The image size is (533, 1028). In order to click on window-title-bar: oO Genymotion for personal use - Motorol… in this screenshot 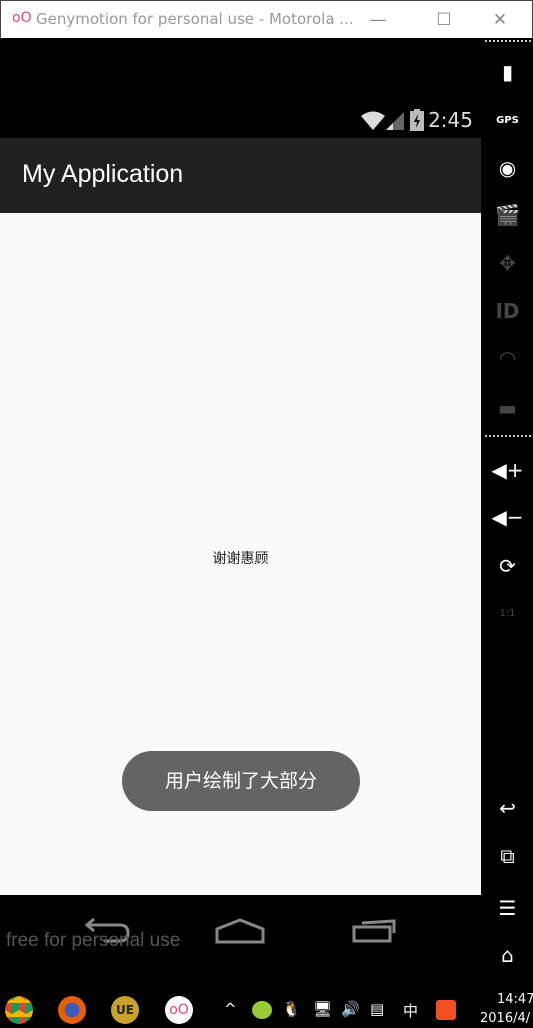, I will do `click(266, 19)`.